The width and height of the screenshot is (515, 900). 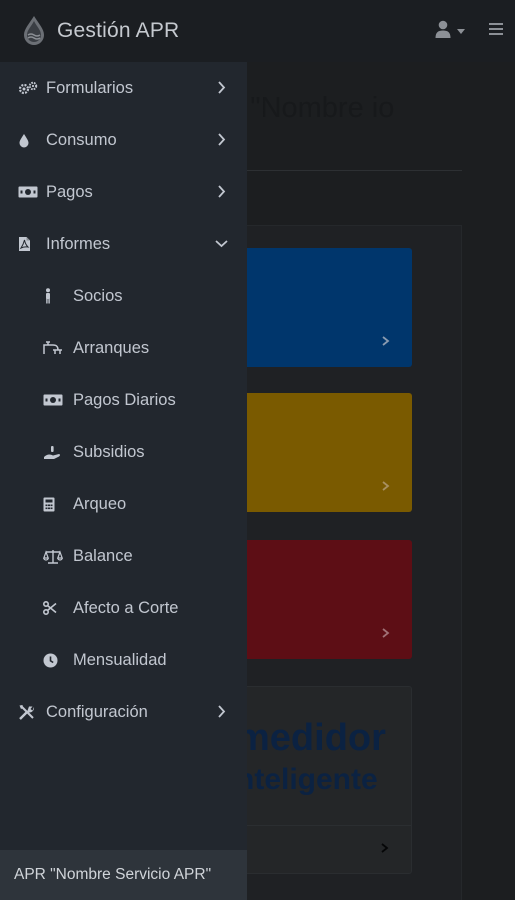 I want to click on person-icon, so click(x=54, y=296).